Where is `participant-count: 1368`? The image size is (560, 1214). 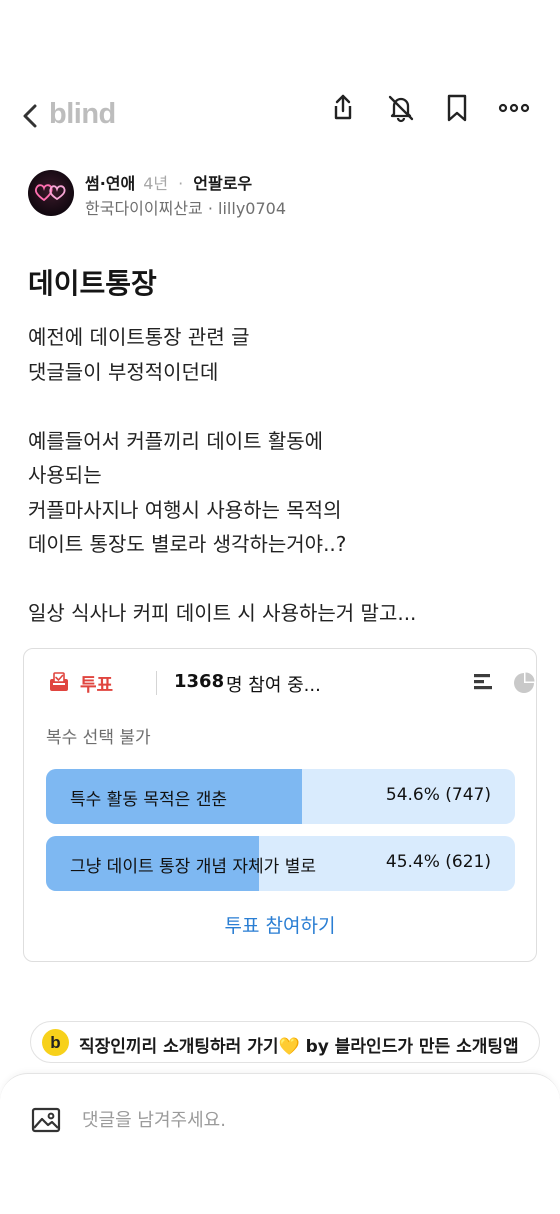
participant-count: 1368 is located at coordinates (199, 681).